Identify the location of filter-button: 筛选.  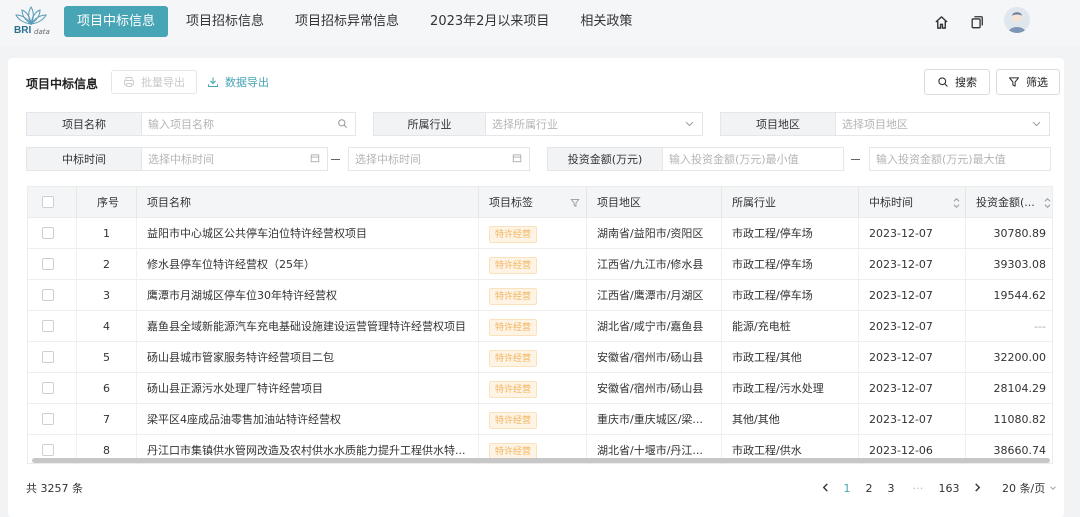
(1028, 82).